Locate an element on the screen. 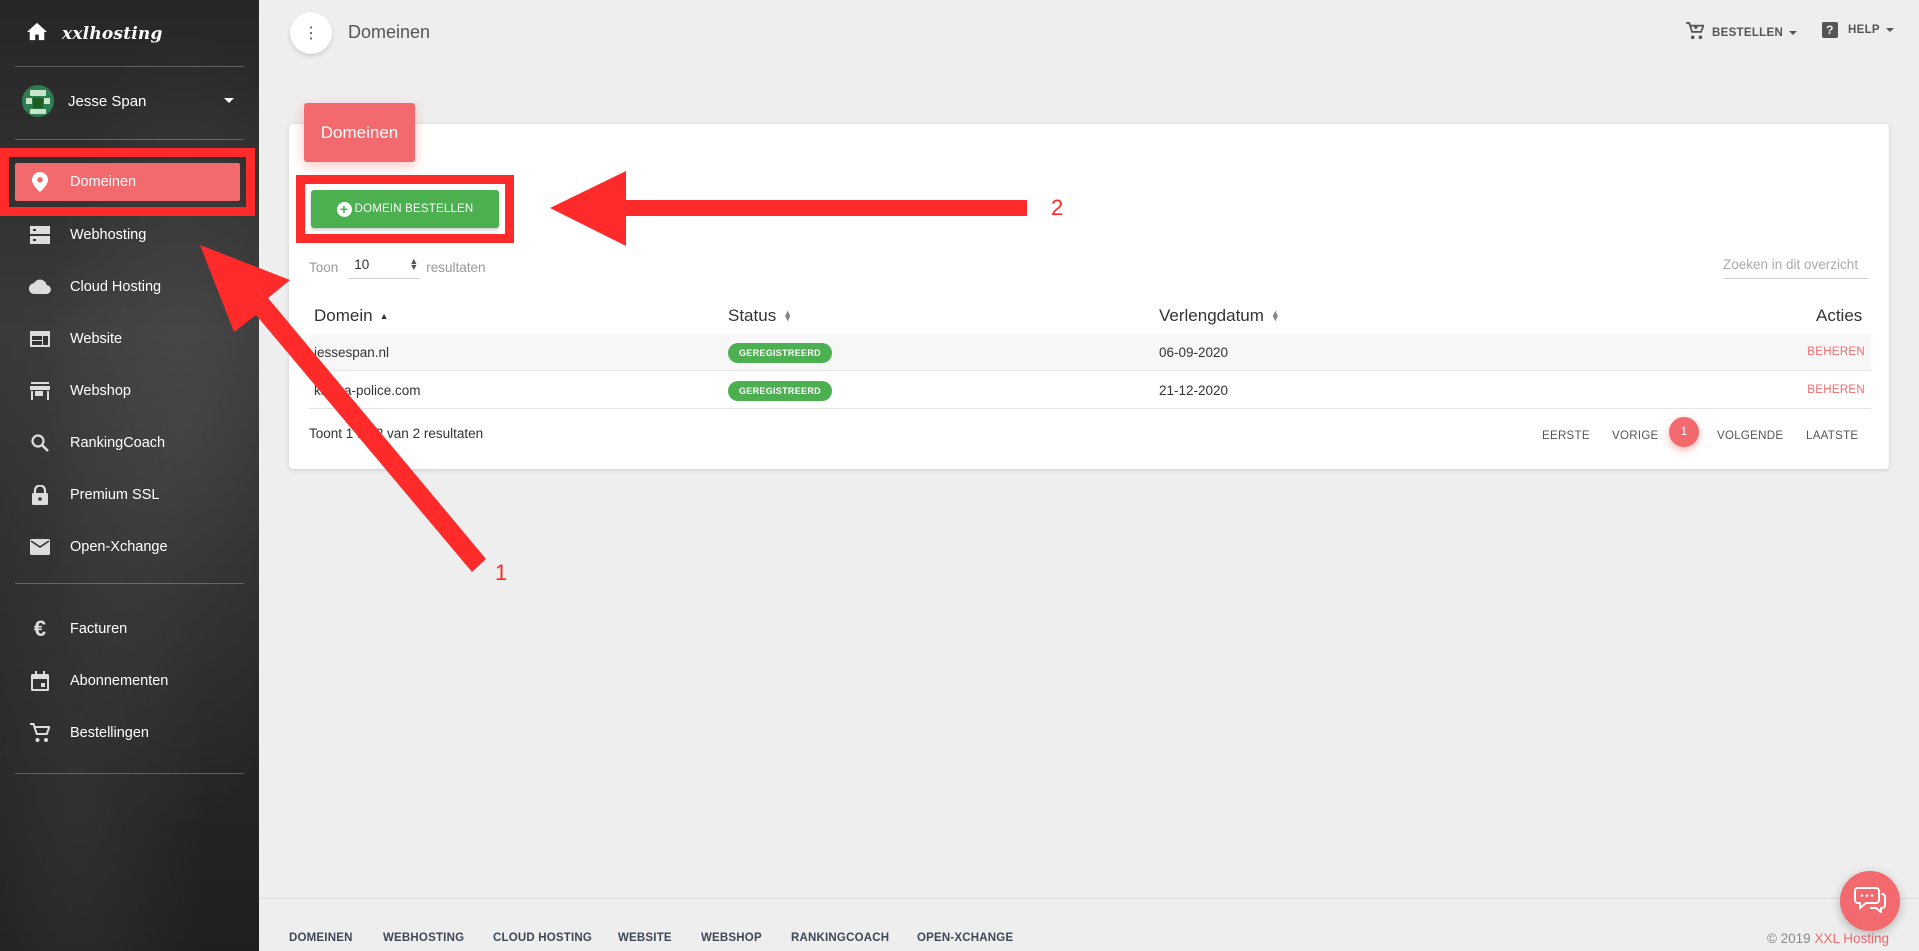  euro-icon: € is located at coordinates (40, 628).